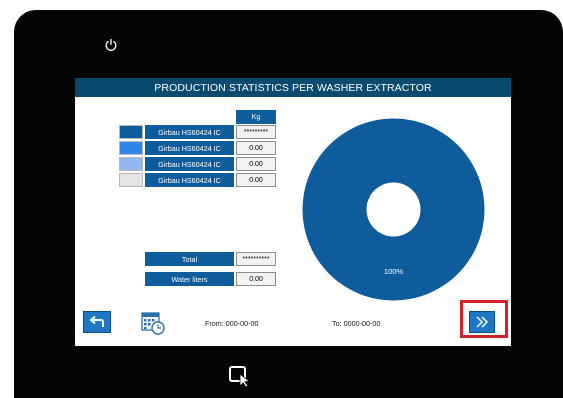  I want to click on window-cursor-icon, so click(242, 376).